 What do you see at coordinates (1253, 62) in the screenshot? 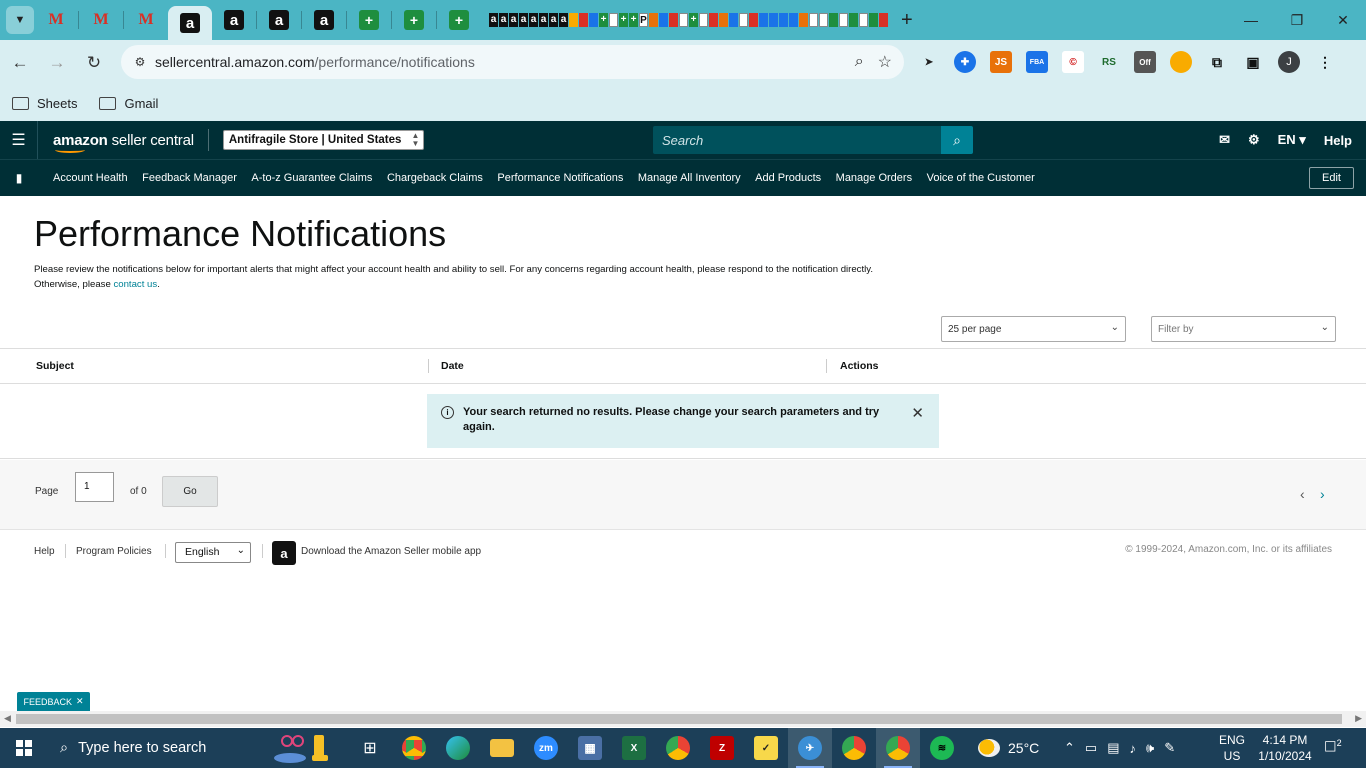
I see `side-panel-icon: ▣` at bounding box center [1253, 62].